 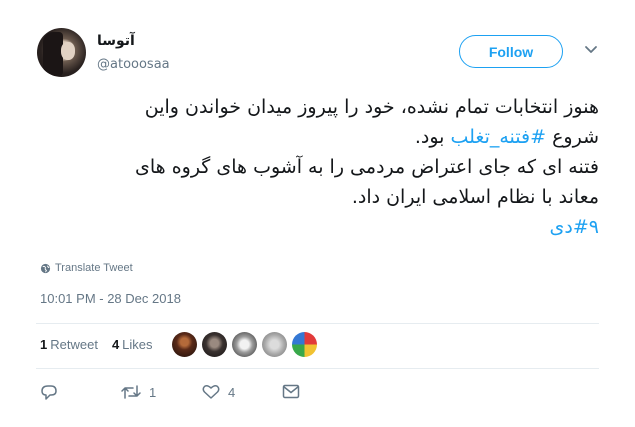 I want to click on like-button: 4, so click(x=218, y=392).